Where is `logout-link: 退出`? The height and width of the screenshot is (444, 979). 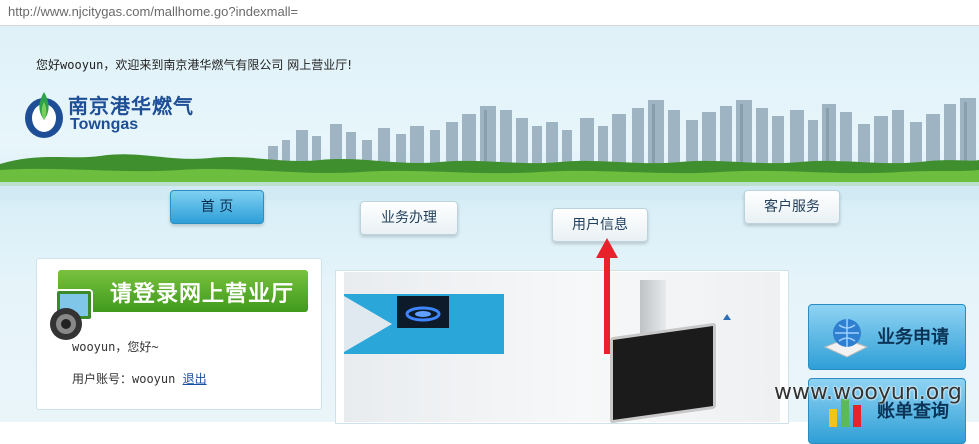 logout-link: 退出 is located at coordinates (195, 379).